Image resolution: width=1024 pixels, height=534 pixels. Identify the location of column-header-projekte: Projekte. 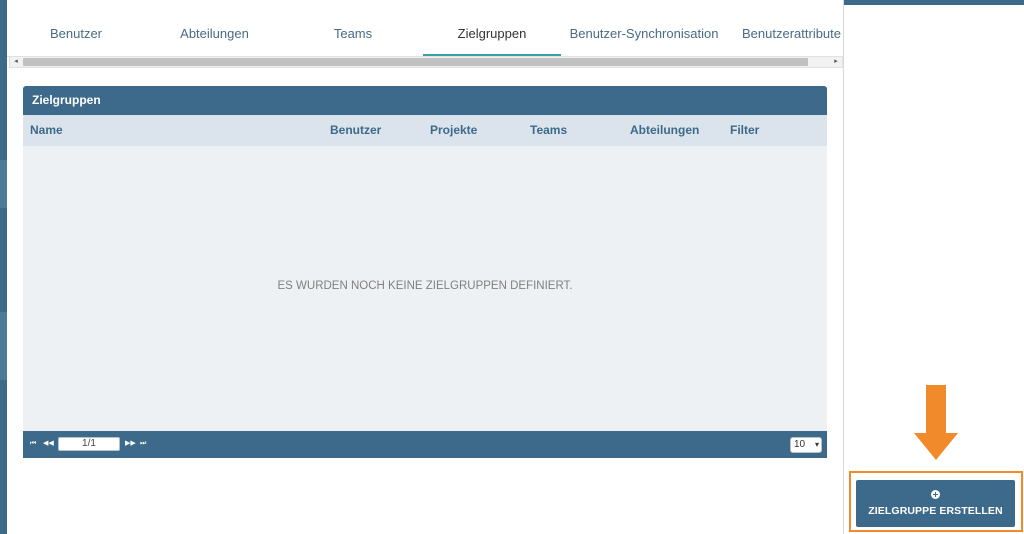
(453, 130).